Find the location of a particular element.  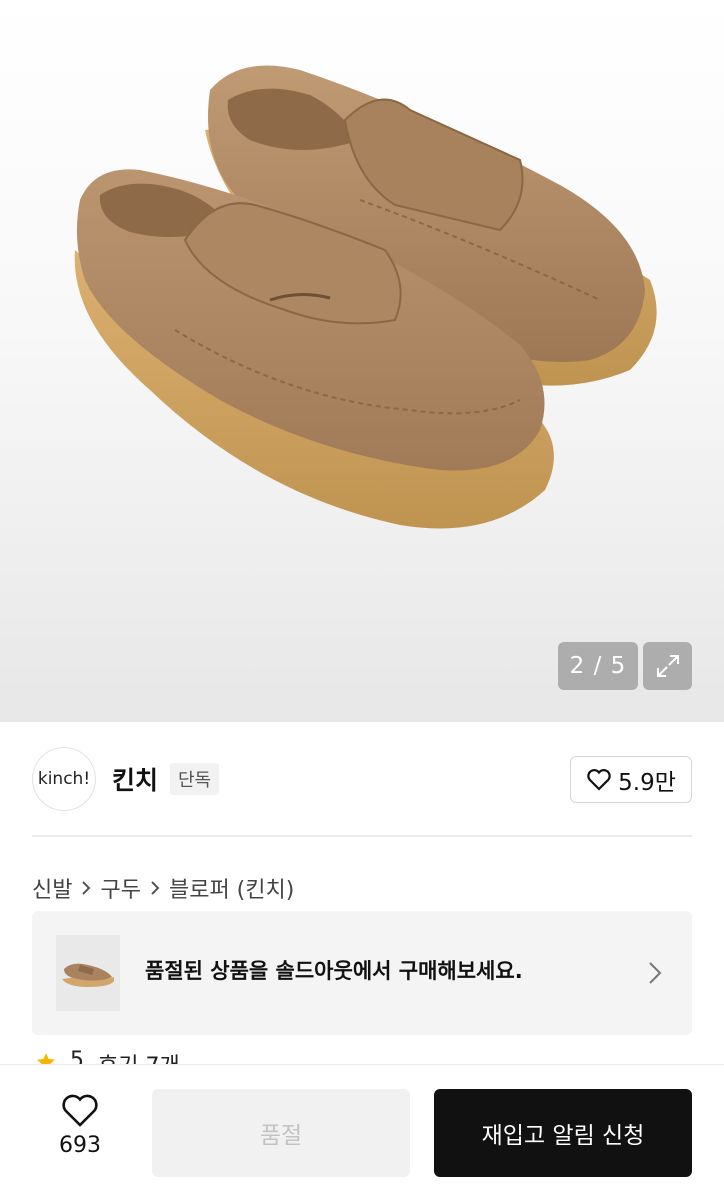

exclusive-badge: 단독 is located at coordinates (195, 779).